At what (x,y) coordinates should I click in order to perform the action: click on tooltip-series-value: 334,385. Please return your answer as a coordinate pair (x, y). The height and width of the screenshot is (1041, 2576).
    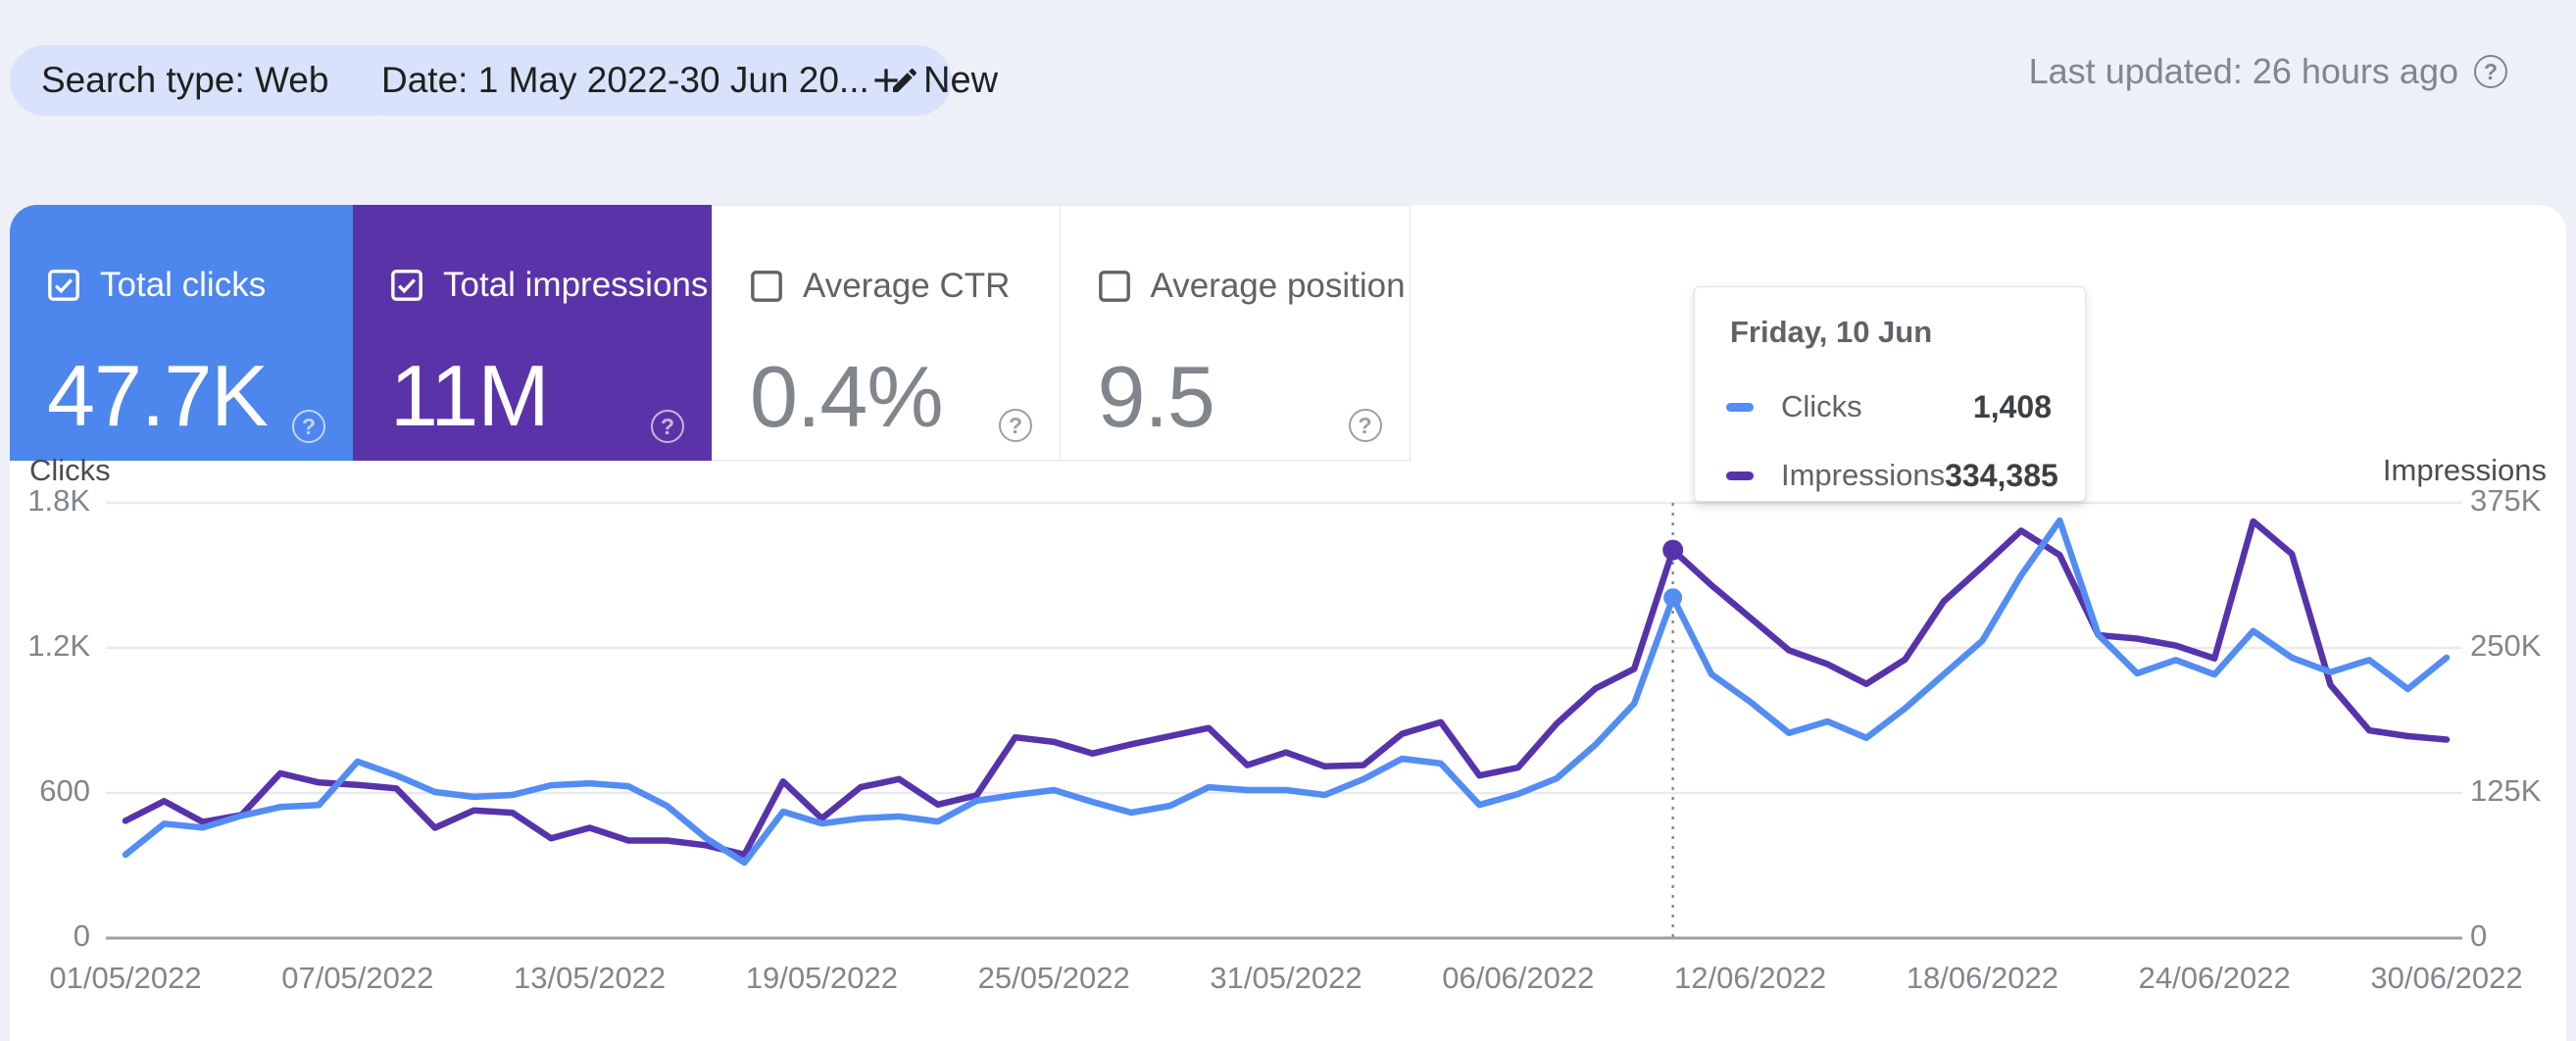
    Looking at the image, I should click on (2001, 475).